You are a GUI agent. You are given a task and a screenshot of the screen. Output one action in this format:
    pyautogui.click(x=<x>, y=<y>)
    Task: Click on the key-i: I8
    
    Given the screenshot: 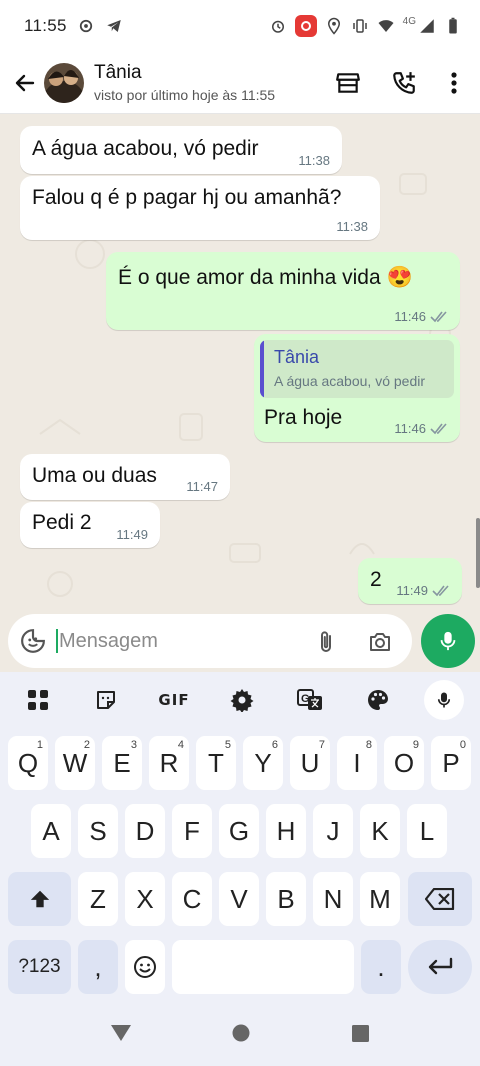 What is the action you would take?
    pyautogui.click(x=357, y=763)
    